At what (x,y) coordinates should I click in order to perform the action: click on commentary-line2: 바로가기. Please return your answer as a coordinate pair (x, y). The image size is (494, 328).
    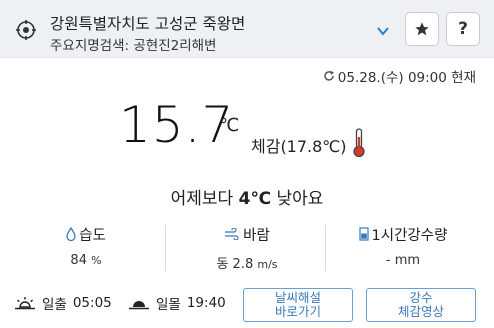
    Looking at the image, I should click on (297, 311).